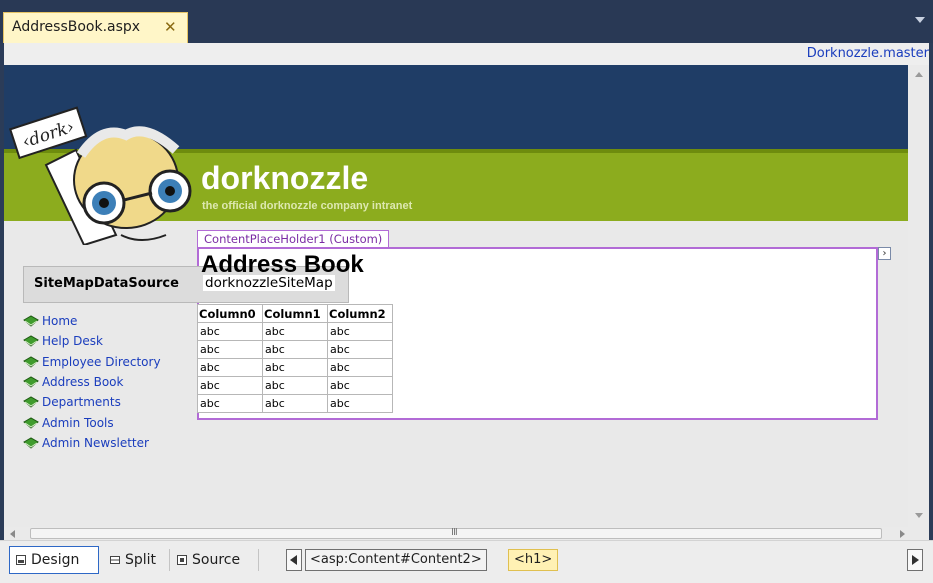  I want to click on breadcrumb-scroll-right-button, so click(915, 560).